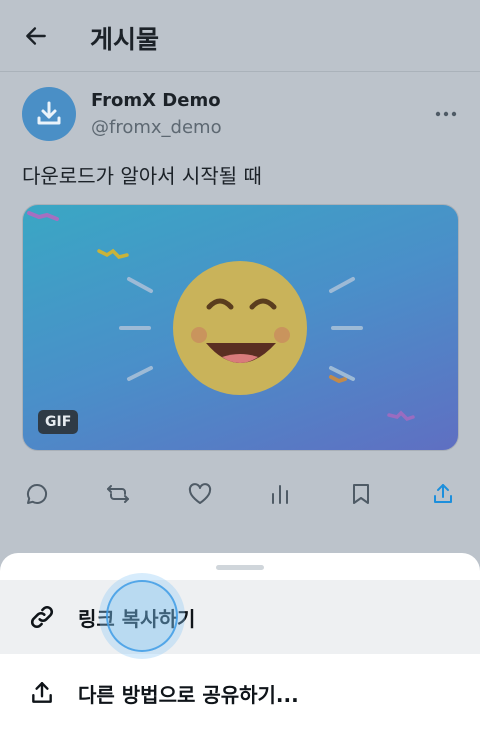 The width and height of the screenshot is (480, 755). Describe the element at coordinates (137, 618) in the screenshot. I see `copy-link-label: 링크 복사하기` at that location.